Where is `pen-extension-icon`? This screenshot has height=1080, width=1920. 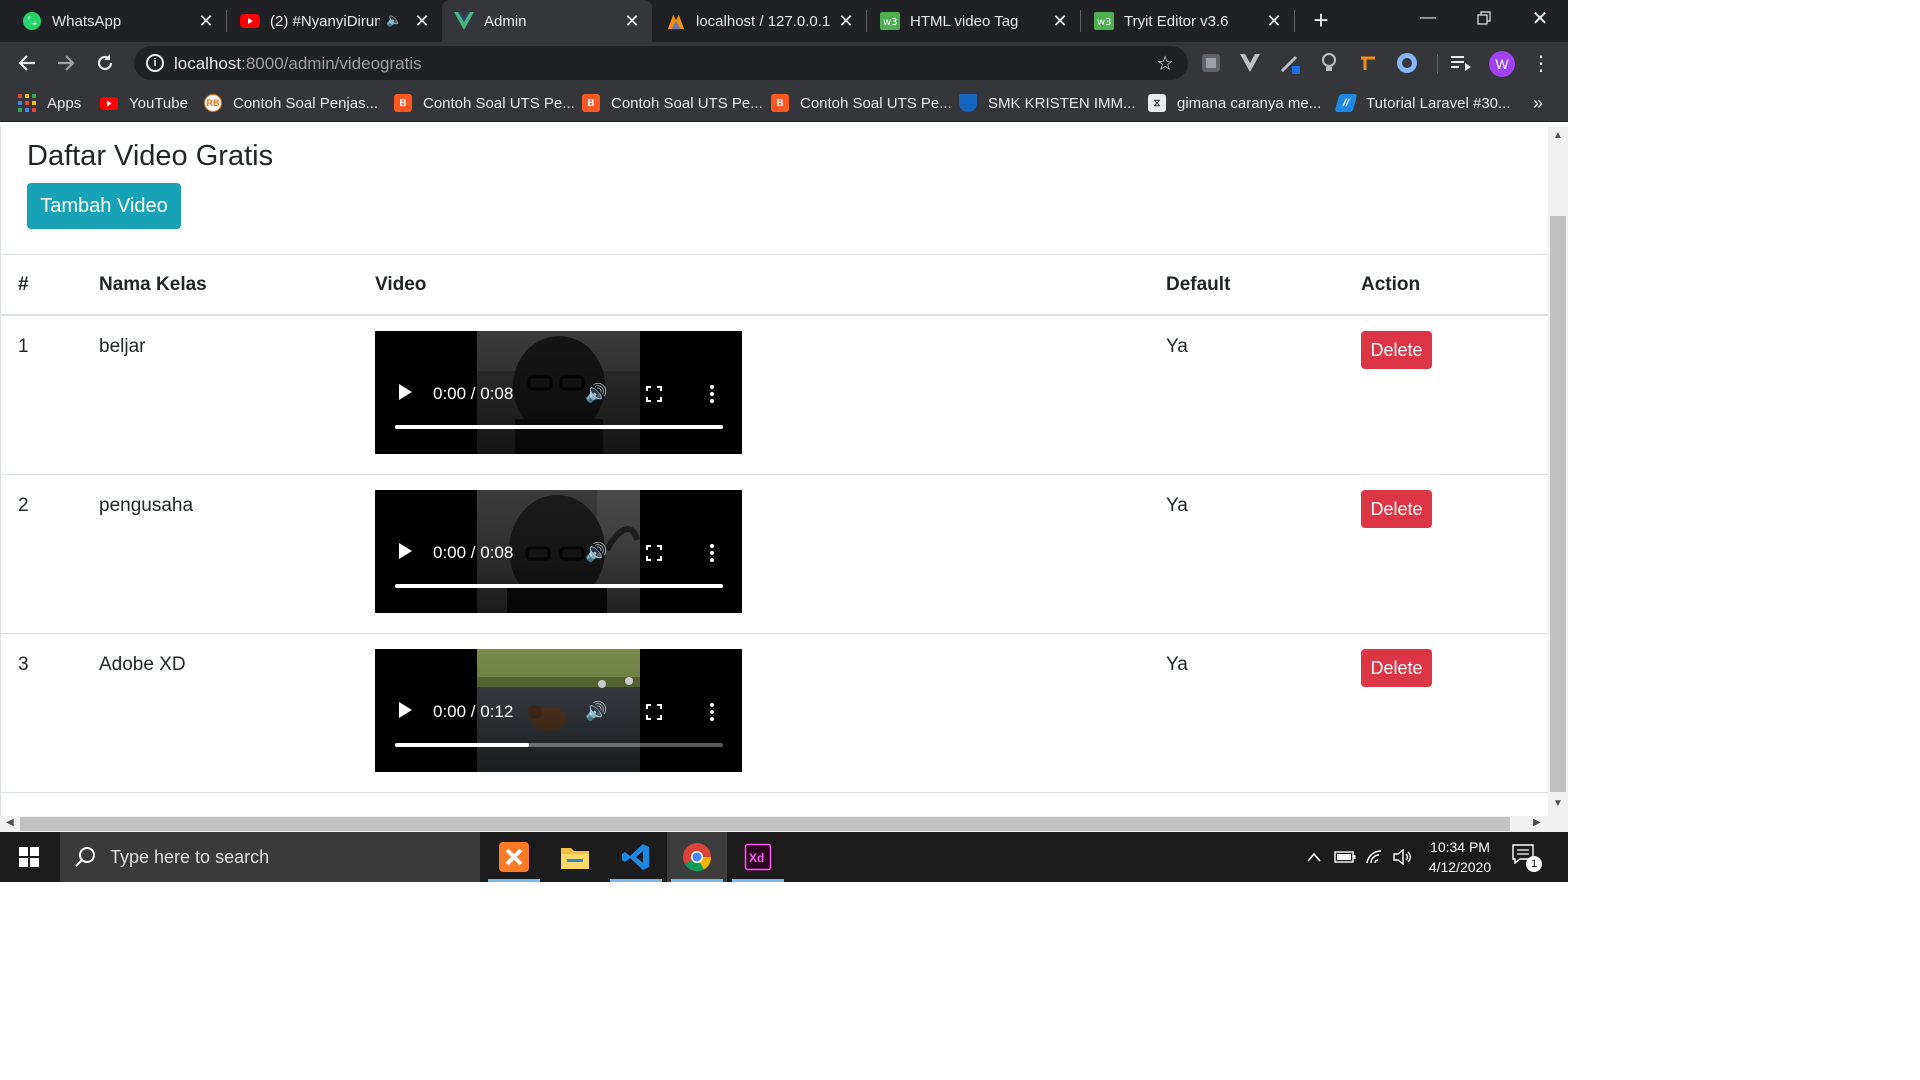 pen-extension-icon is located at coordinates (1290, 63).